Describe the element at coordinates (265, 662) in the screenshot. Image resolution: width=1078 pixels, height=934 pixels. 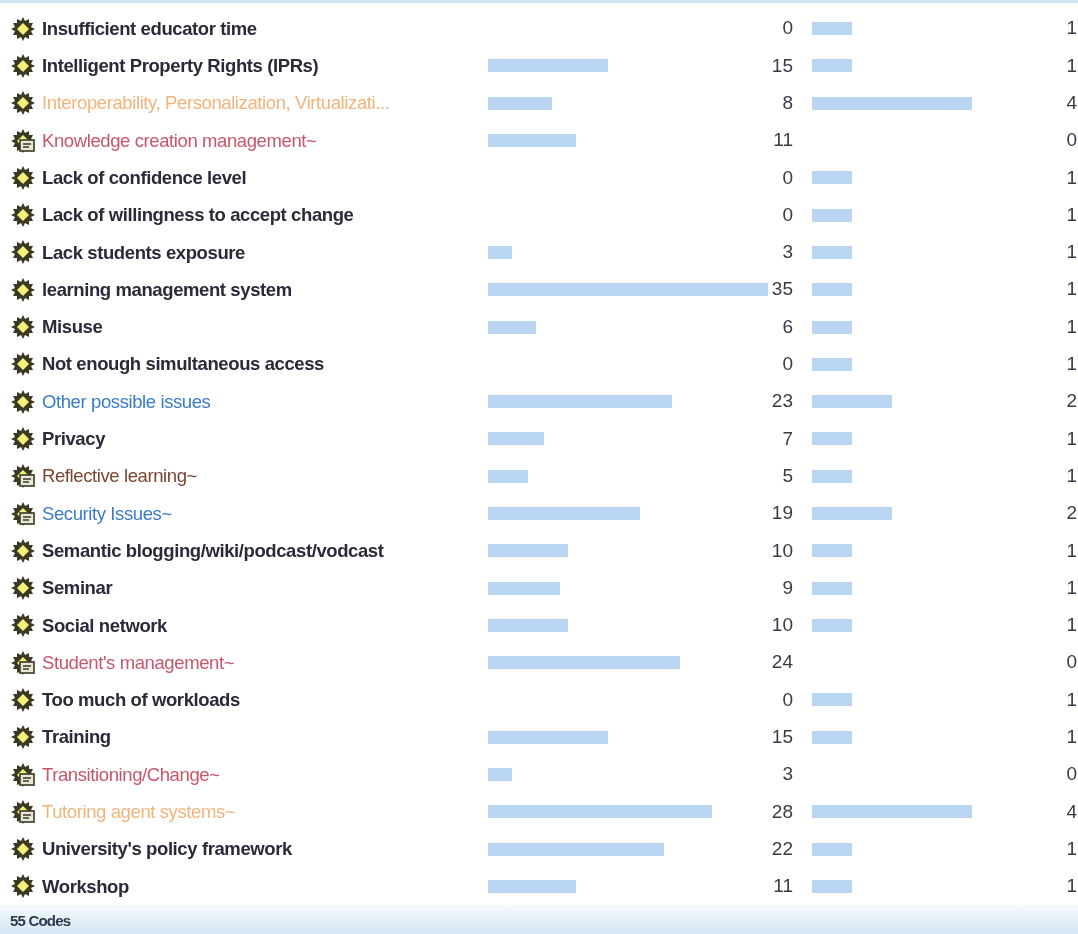
I see `code-name: Student's management~` at that location.